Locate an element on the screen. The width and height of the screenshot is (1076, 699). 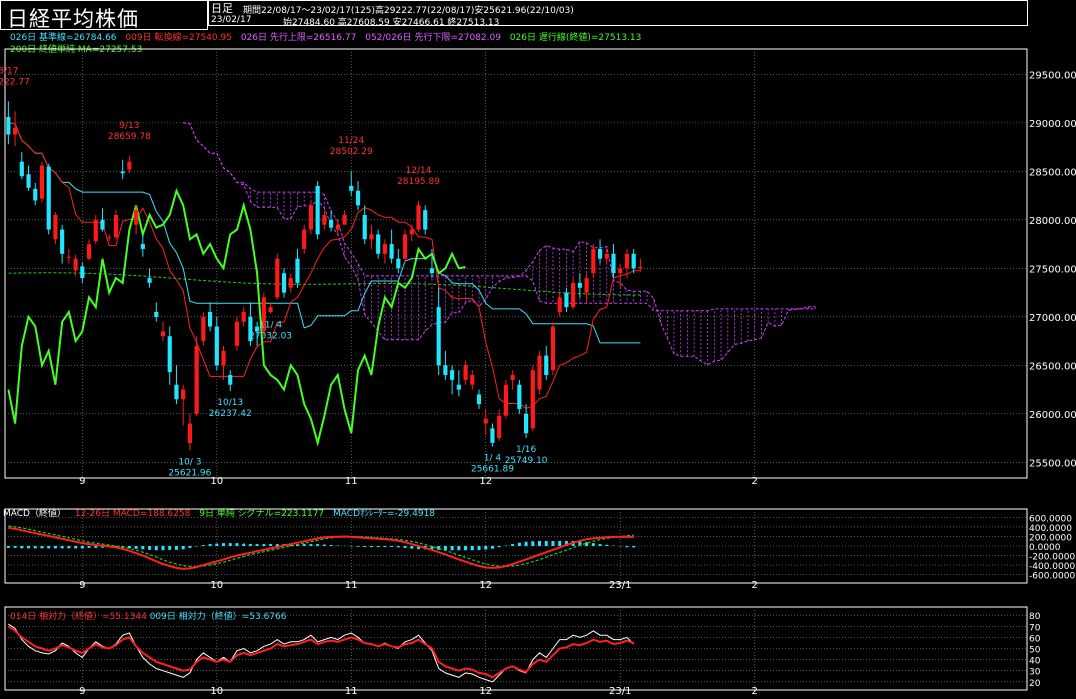
annotation-date: 1/ 4 is located at coordinates (493, 459).